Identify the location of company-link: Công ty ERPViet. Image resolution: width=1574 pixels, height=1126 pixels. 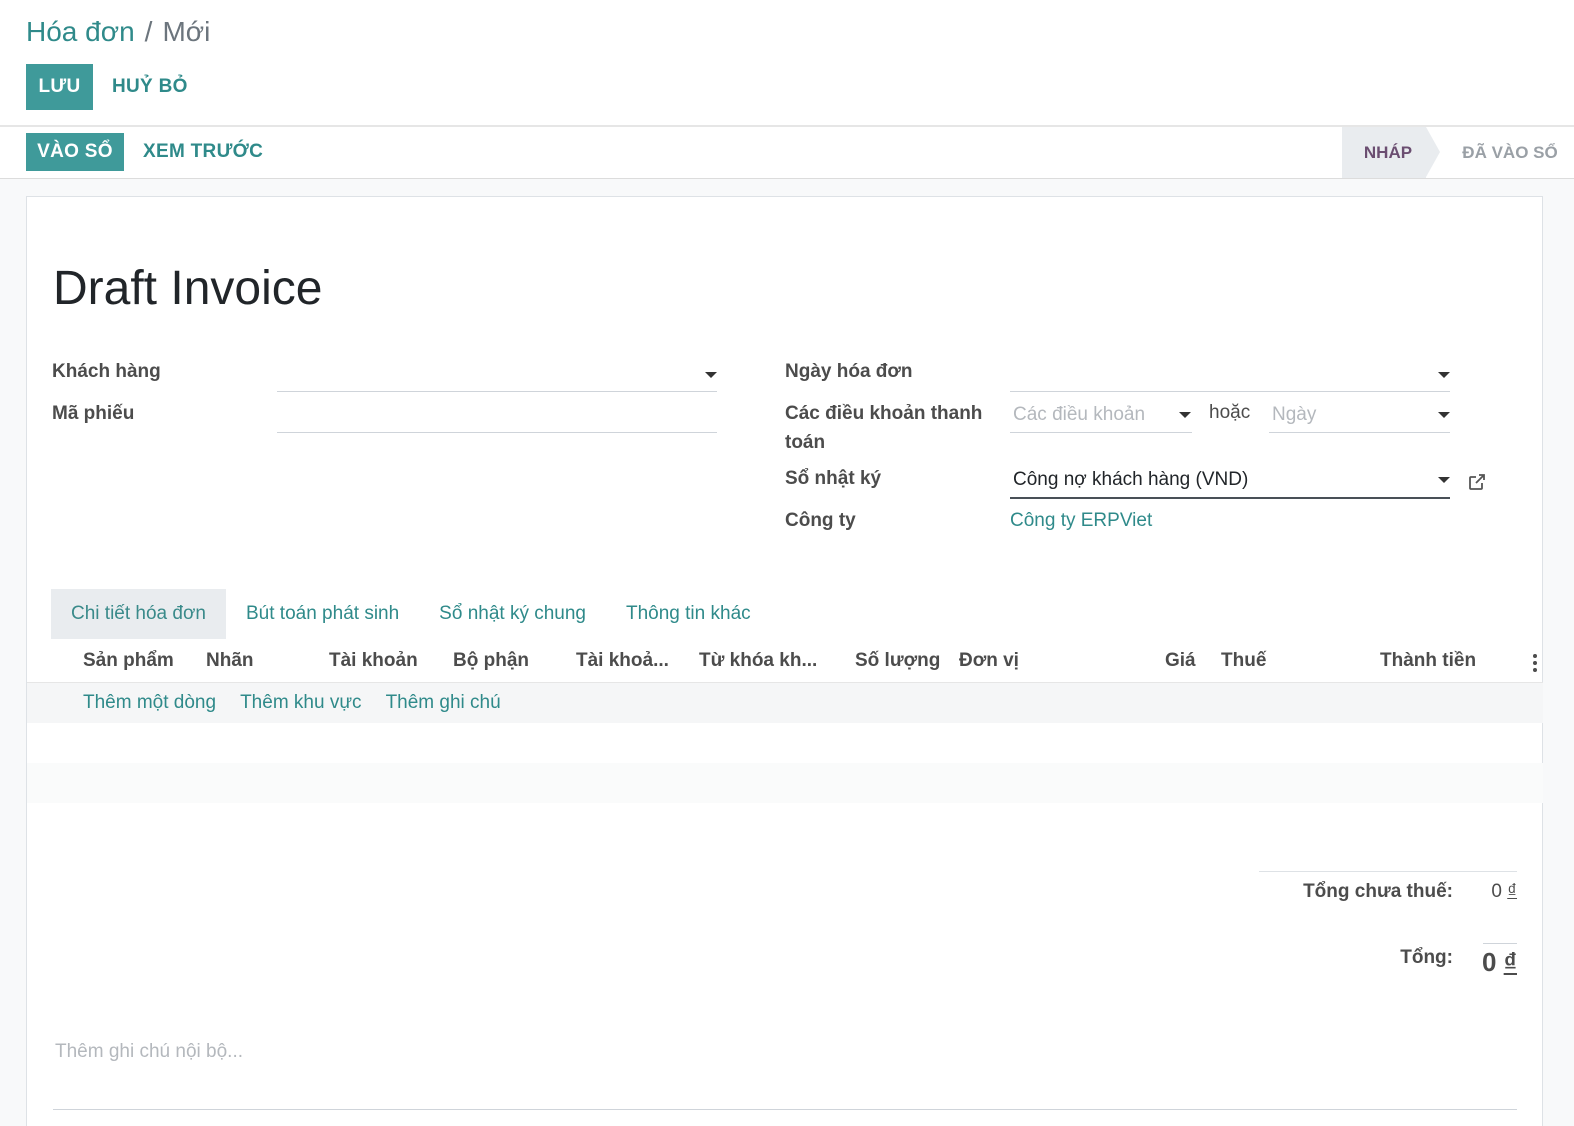
(1081, 521).